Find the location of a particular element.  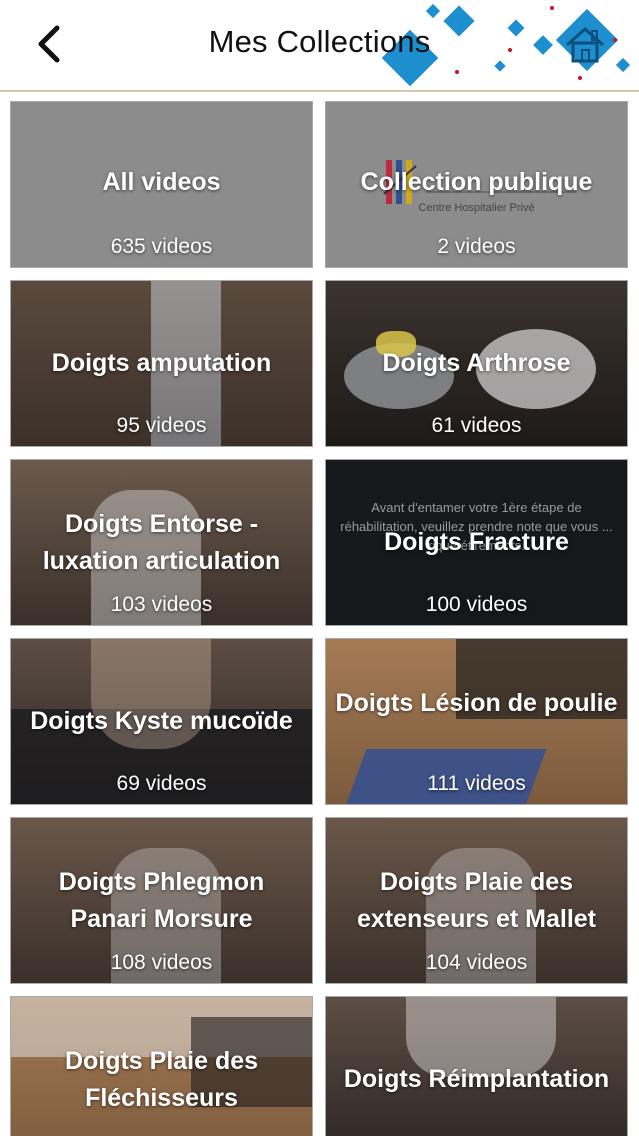

header-bar: Mes Collections is located at coordinates (319, 46).